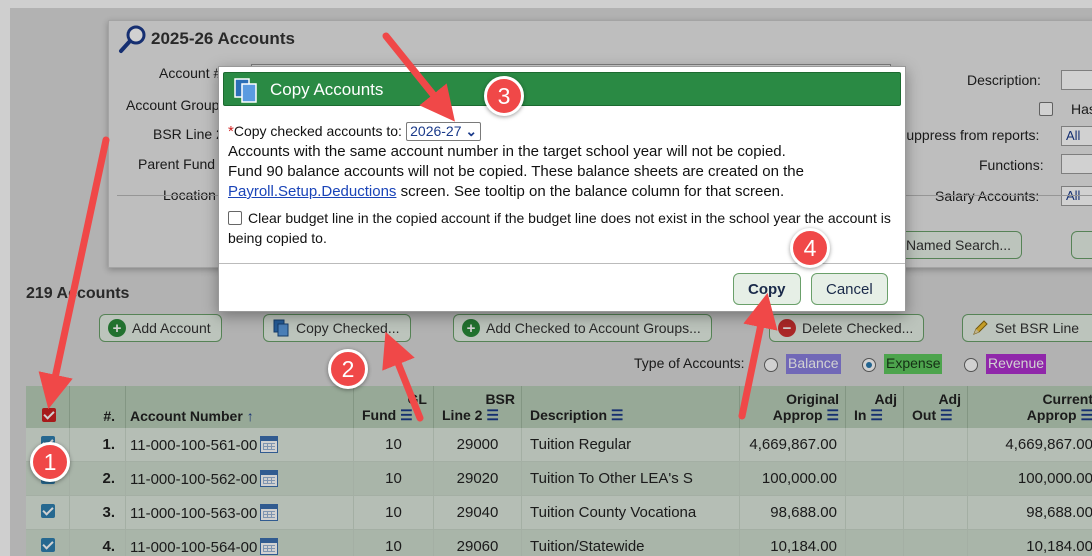 This screenshot has height=556, width=1092. I want to click on annotation-badge-4: 4, so click(810, 248).